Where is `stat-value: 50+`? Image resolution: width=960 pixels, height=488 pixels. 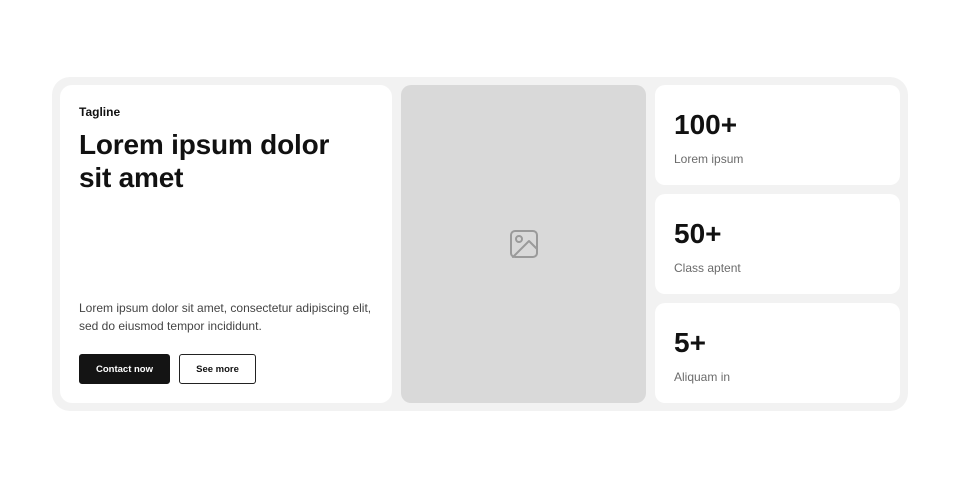
stat-value: 50+ is located at coordinates (698, 233).